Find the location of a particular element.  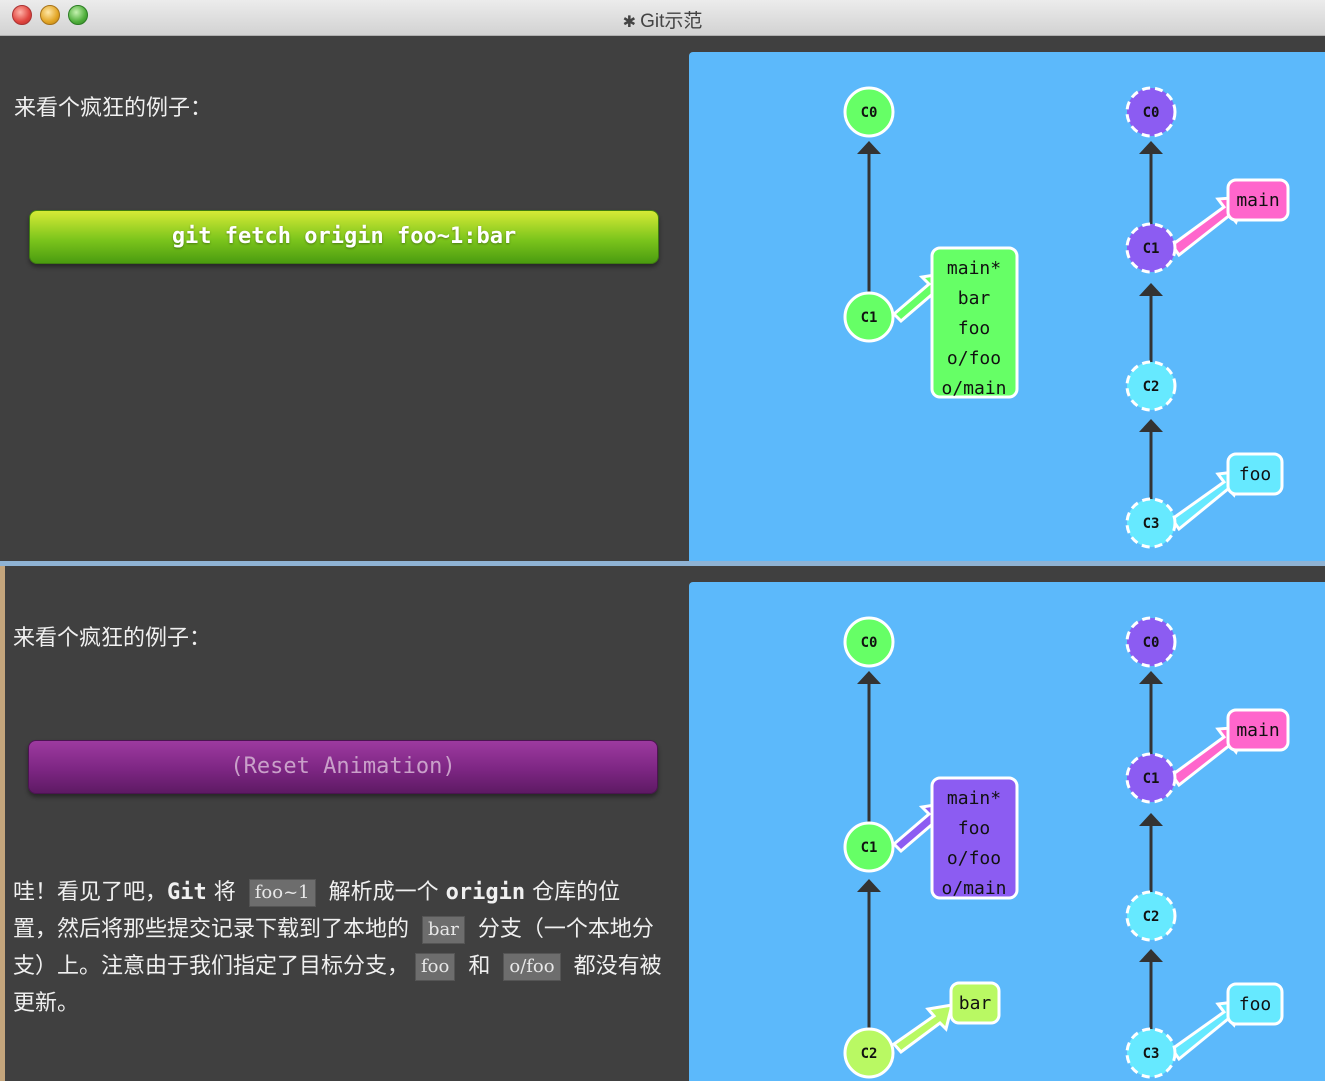

window-title: ✱ Git示范 is located at coordinates (662, 21).